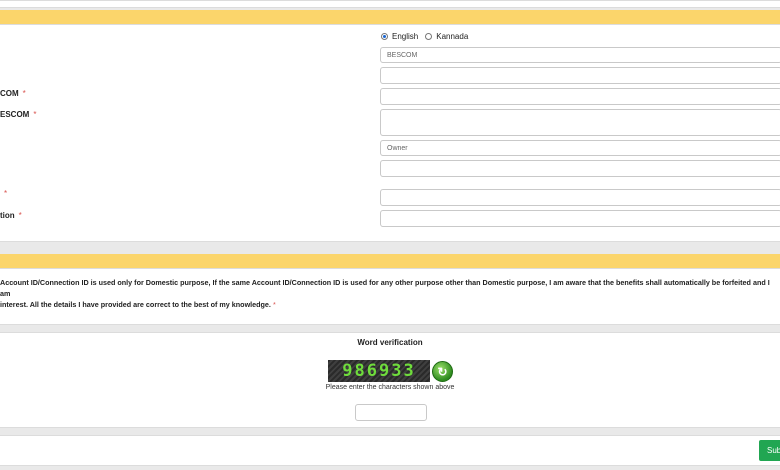 Image resolution: width=780 pixels, height=470 pixels. What do you see at coordinates (424, 36) in the screenshot?
I see `language-selector: English Kannada` at bounding box center [424, 36].